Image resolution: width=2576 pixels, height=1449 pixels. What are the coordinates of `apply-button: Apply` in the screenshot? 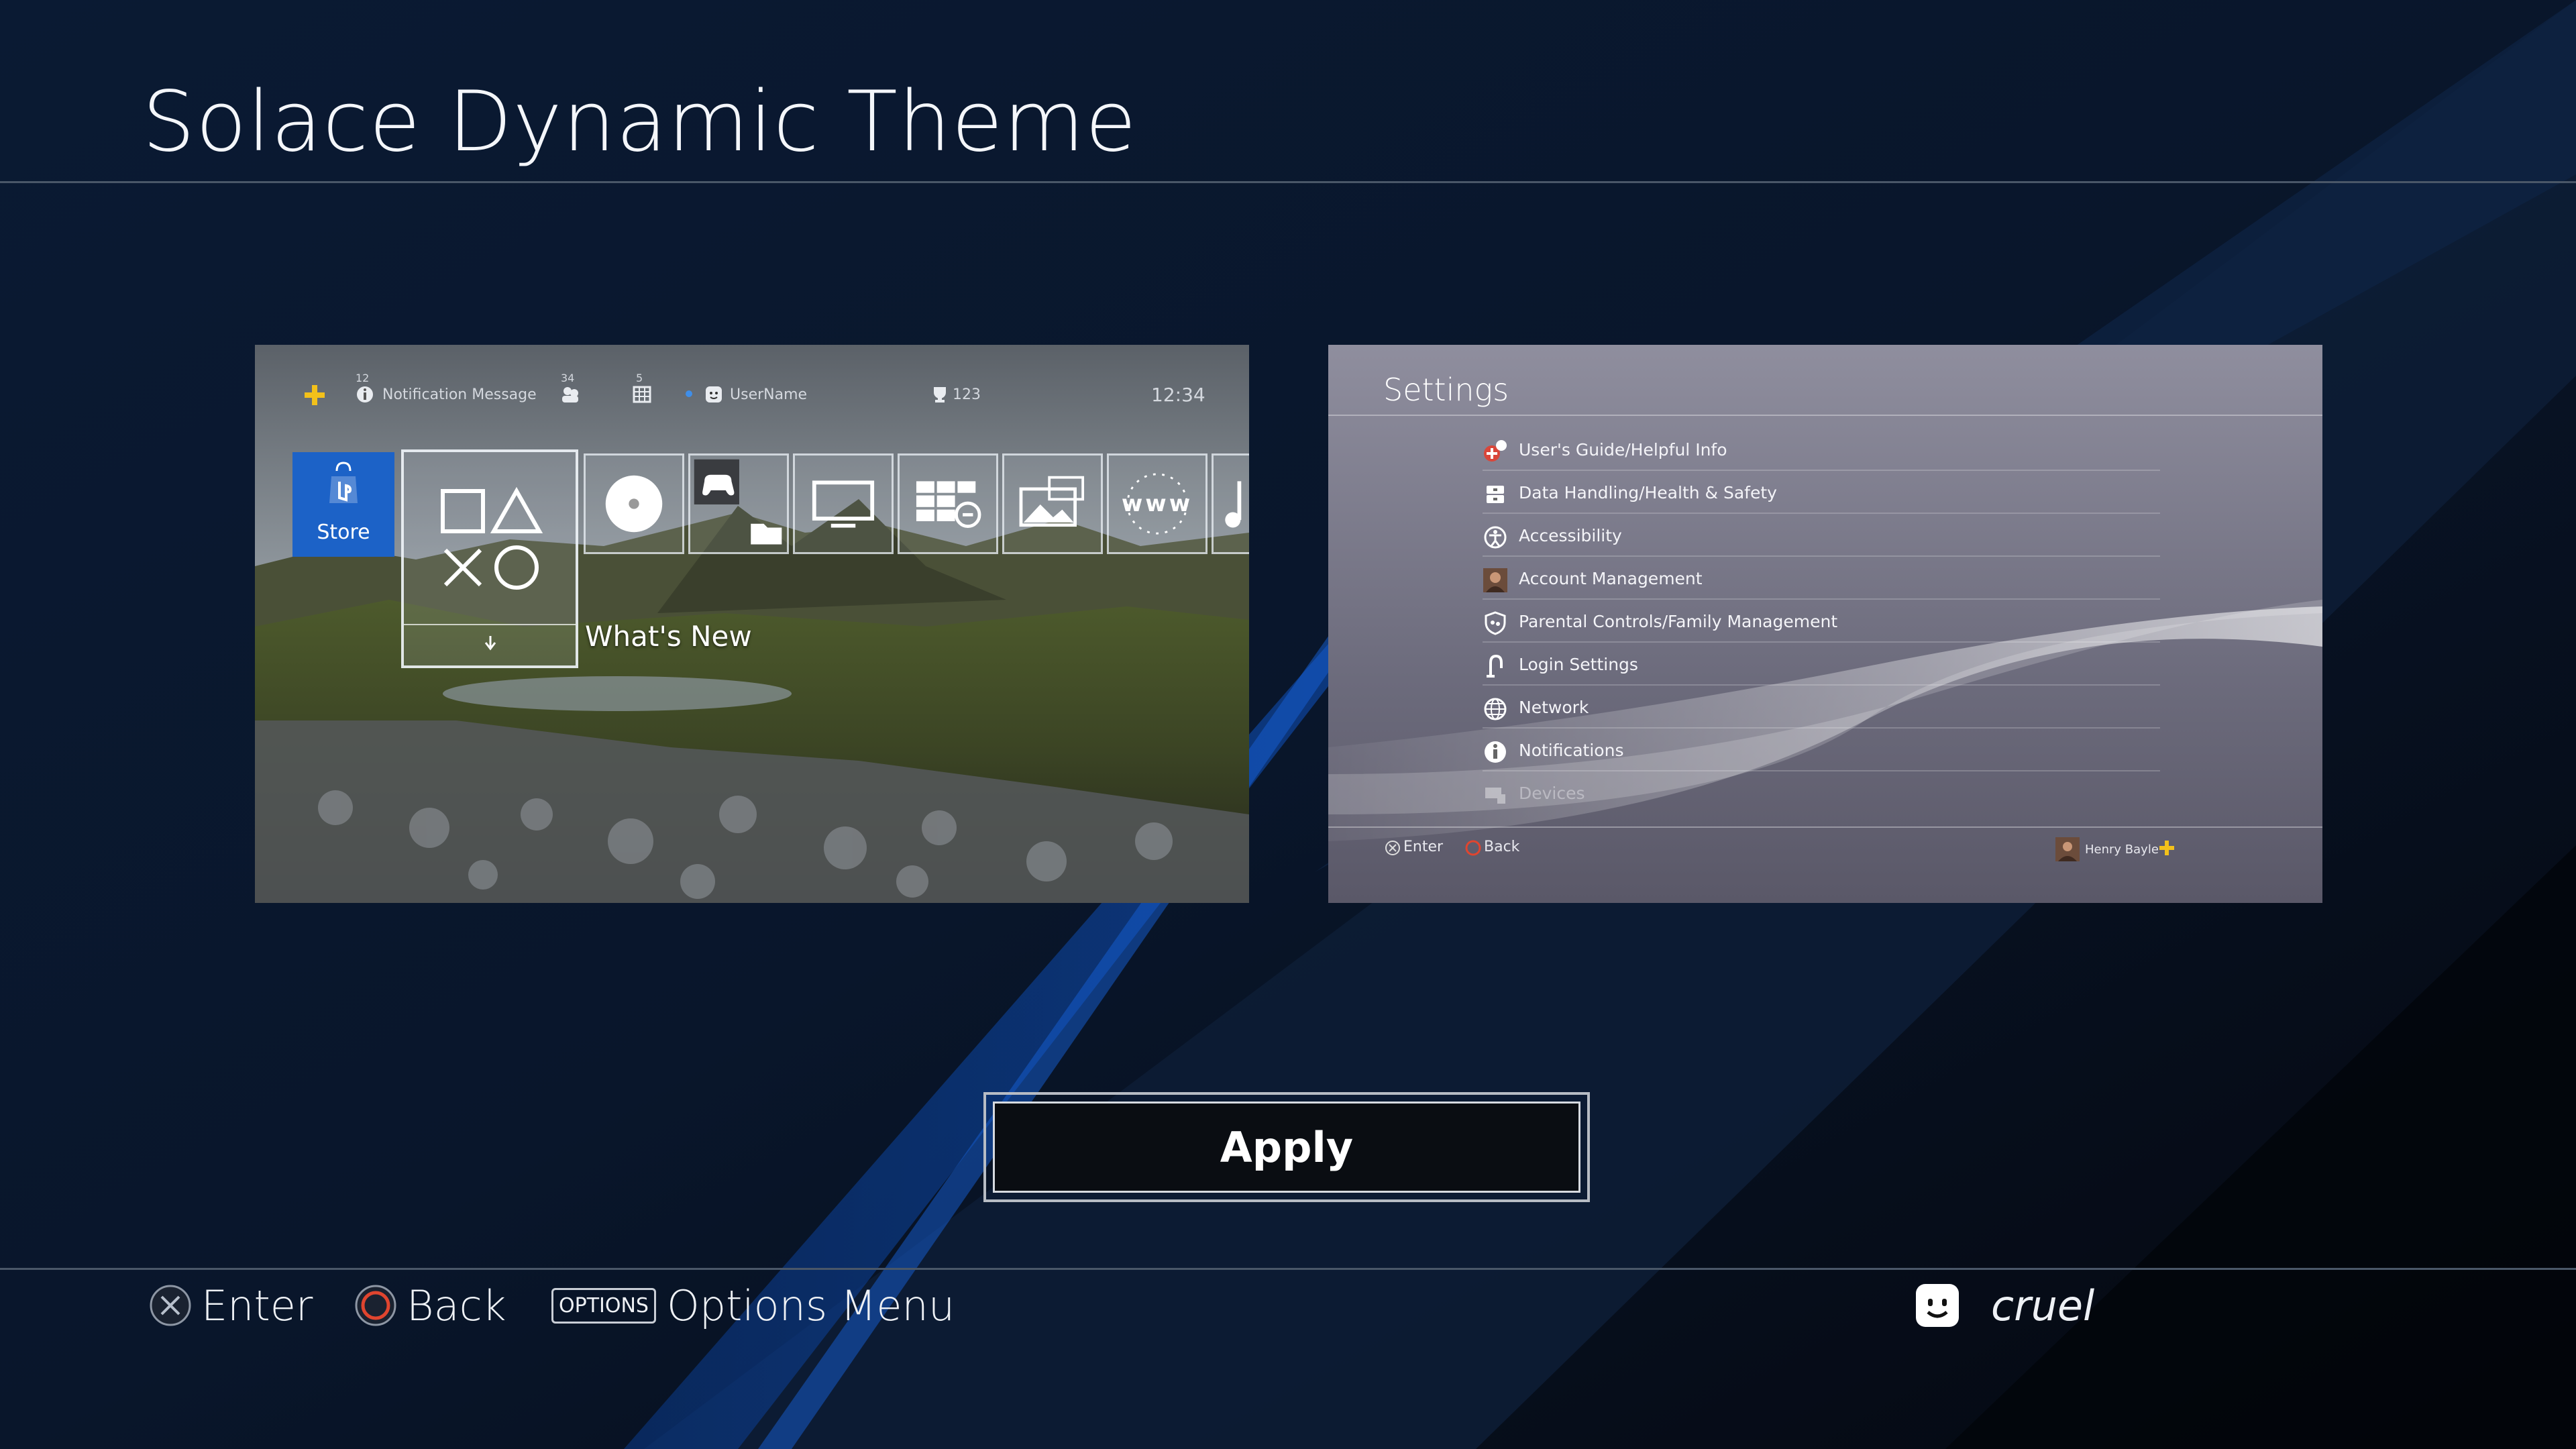 It's located at (1286, 1147).